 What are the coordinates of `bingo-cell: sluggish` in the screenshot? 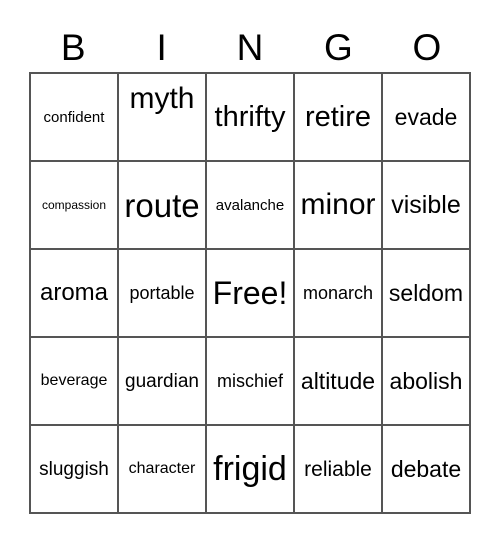 It's located at (74, 469).